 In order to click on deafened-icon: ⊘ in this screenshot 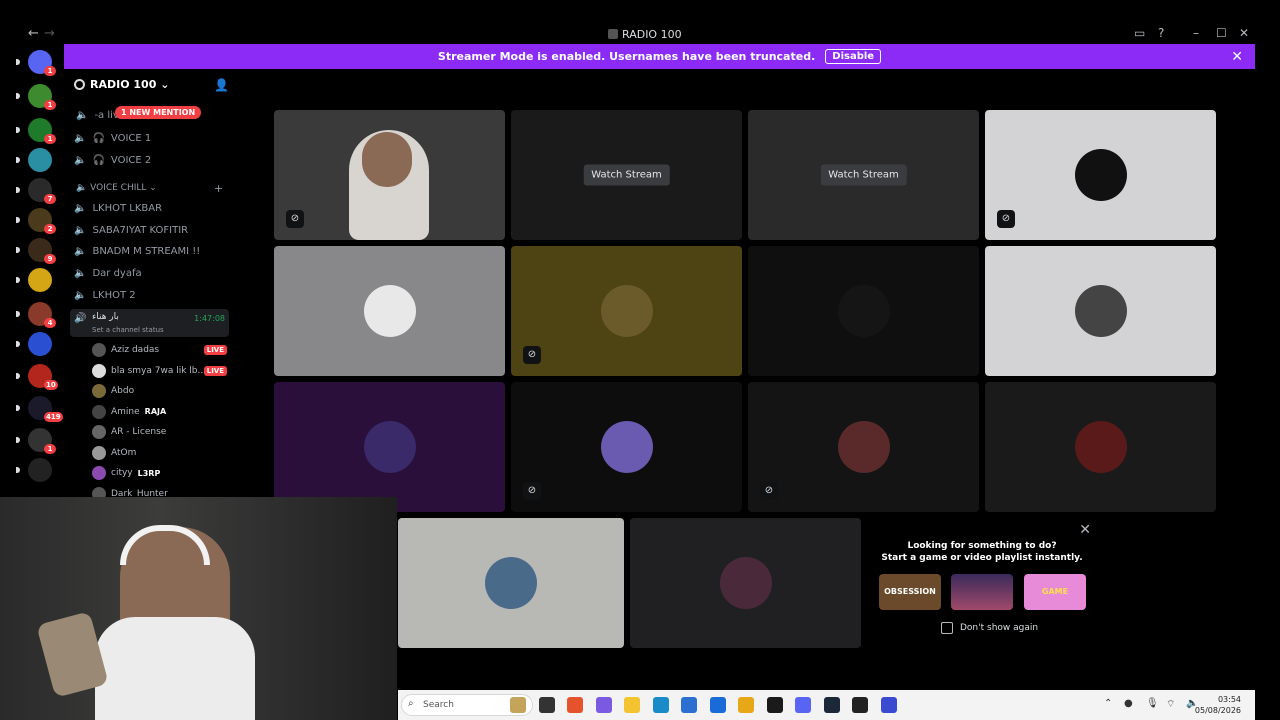, I will do `click(295, 219)`.